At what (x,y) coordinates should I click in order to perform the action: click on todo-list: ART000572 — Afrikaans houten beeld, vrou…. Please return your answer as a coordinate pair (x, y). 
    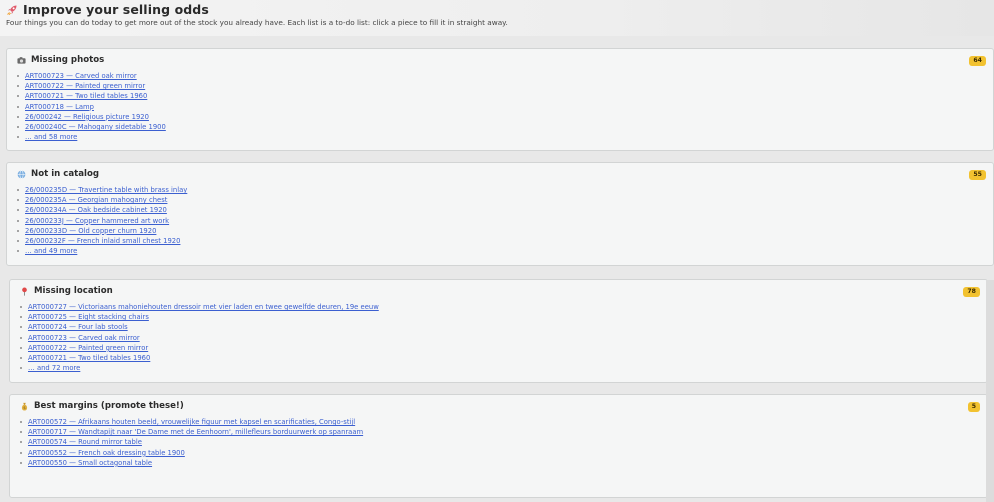
    Looking at the image, I should click on (191, 442).